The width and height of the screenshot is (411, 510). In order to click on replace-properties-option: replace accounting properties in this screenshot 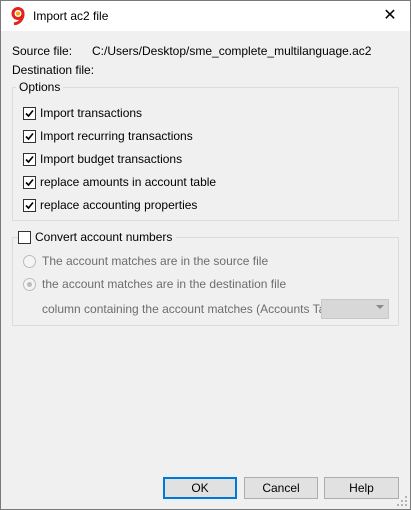, I will do `click(110, 205)`.